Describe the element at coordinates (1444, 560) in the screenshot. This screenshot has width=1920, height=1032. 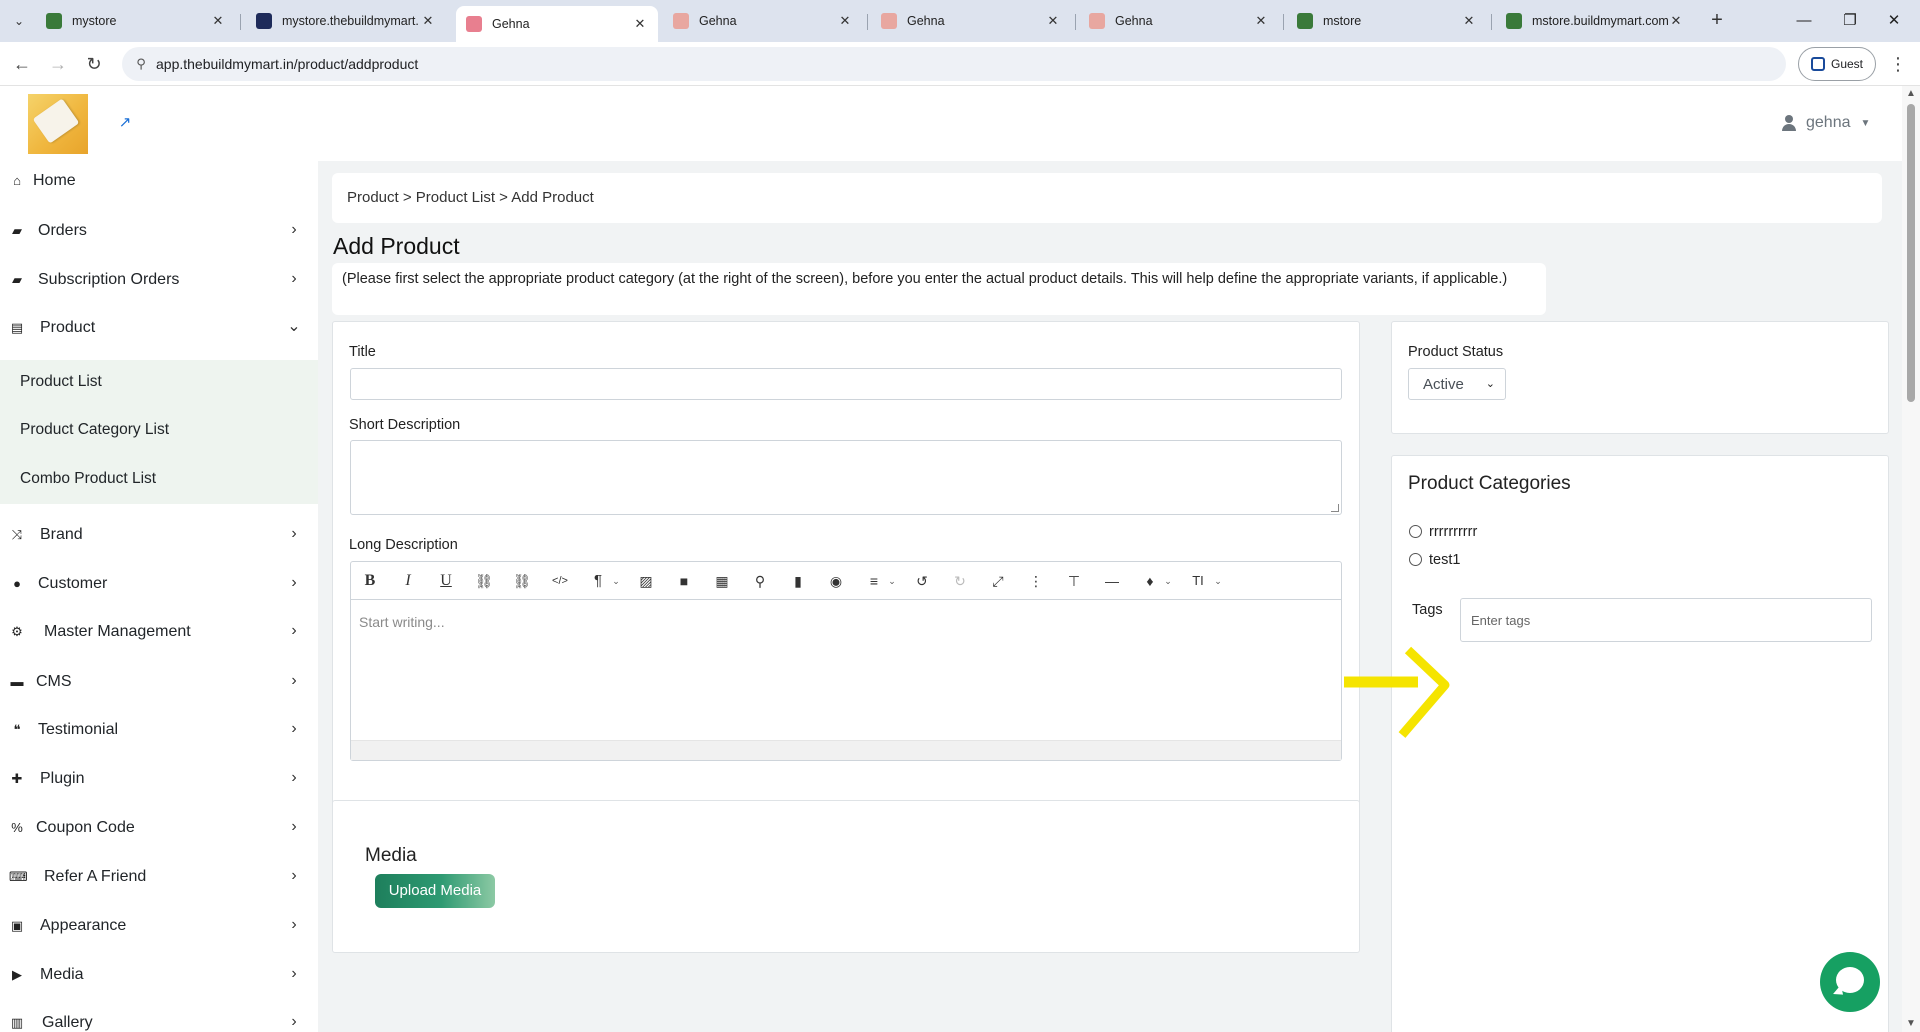
I see `category-label: test1` at that location.